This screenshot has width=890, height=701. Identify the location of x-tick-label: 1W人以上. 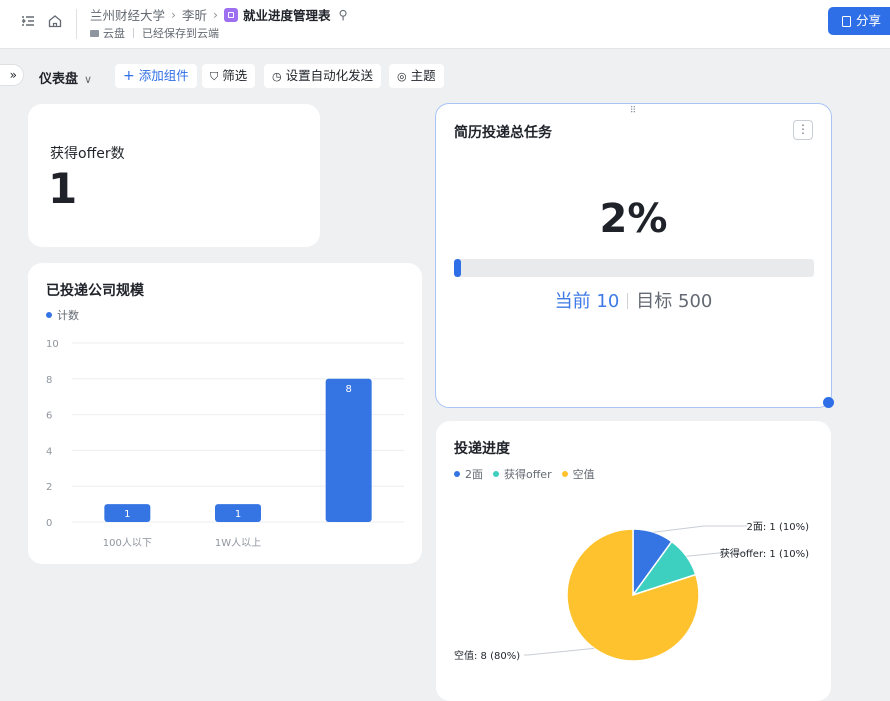
(238, 543).